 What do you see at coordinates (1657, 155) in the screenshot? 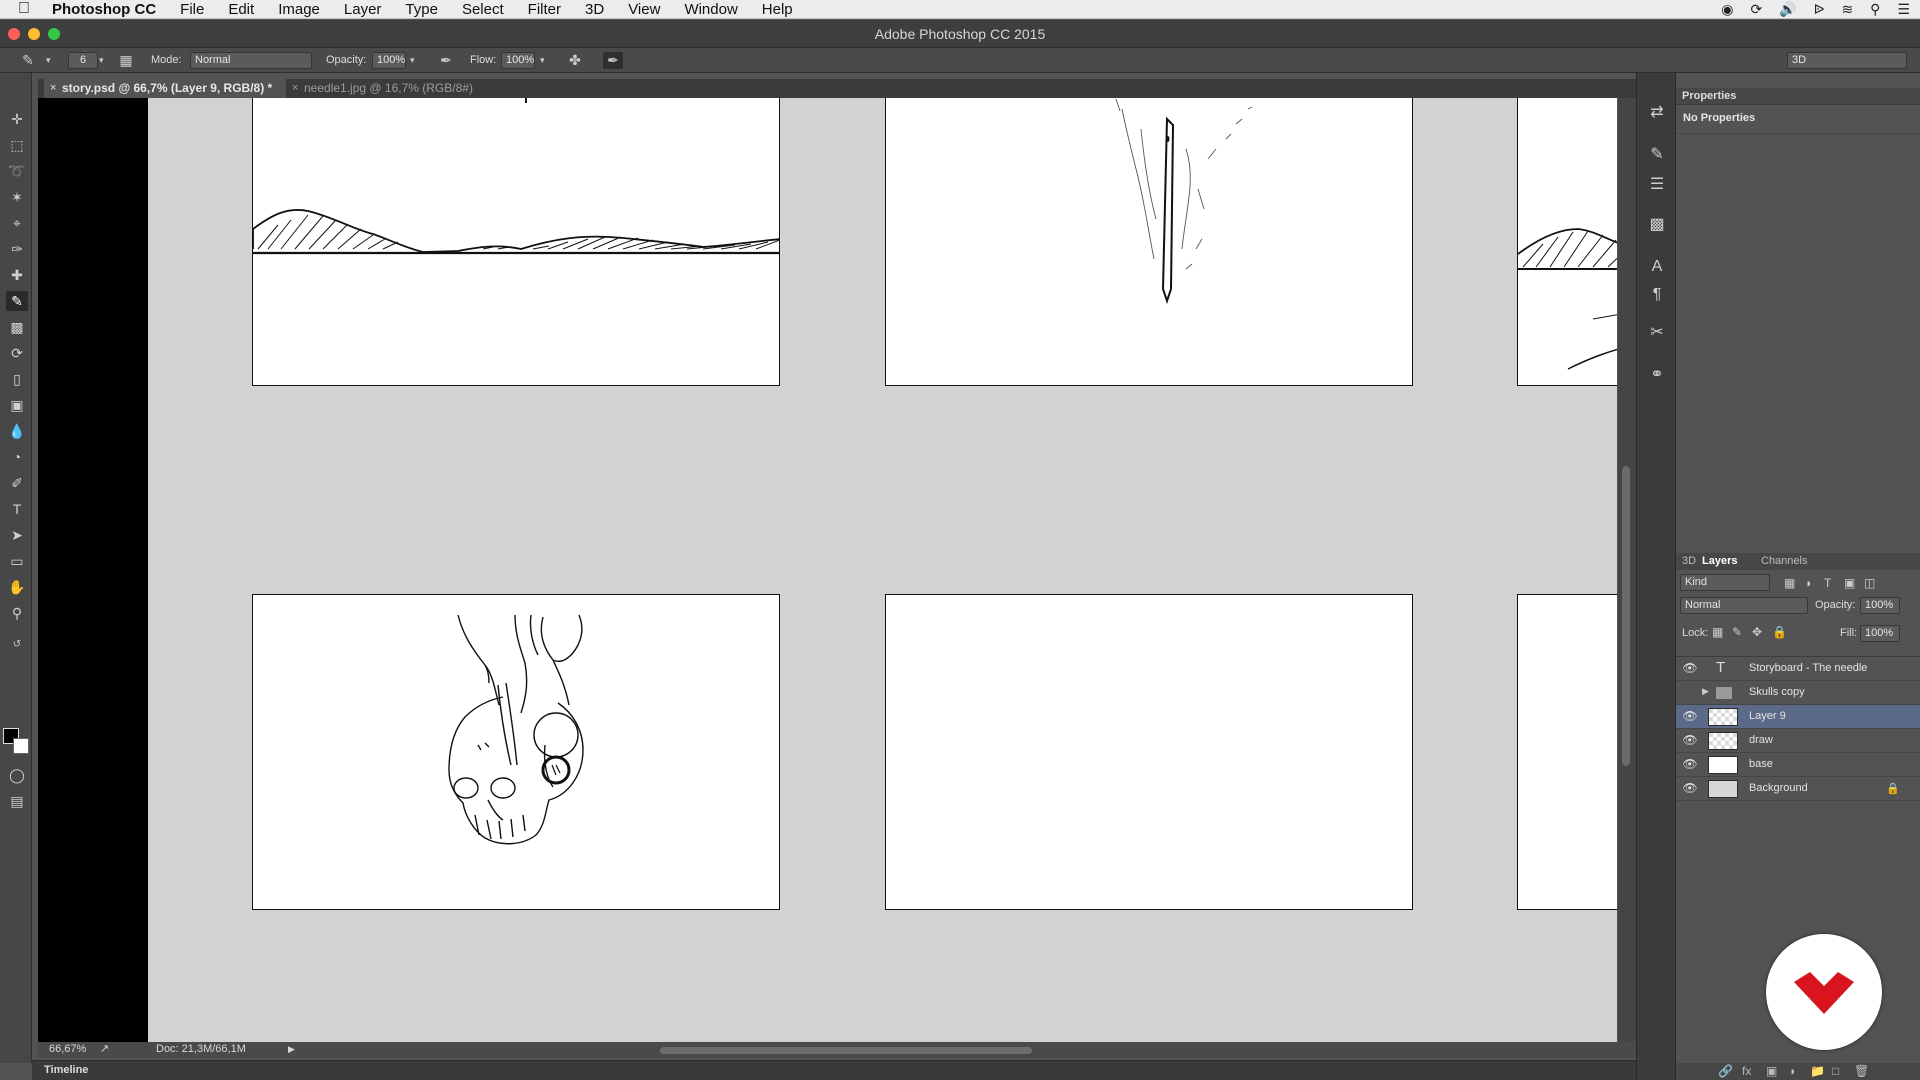
I see `brush-panel-icon: ✎` at bounding box center [1657, 155].